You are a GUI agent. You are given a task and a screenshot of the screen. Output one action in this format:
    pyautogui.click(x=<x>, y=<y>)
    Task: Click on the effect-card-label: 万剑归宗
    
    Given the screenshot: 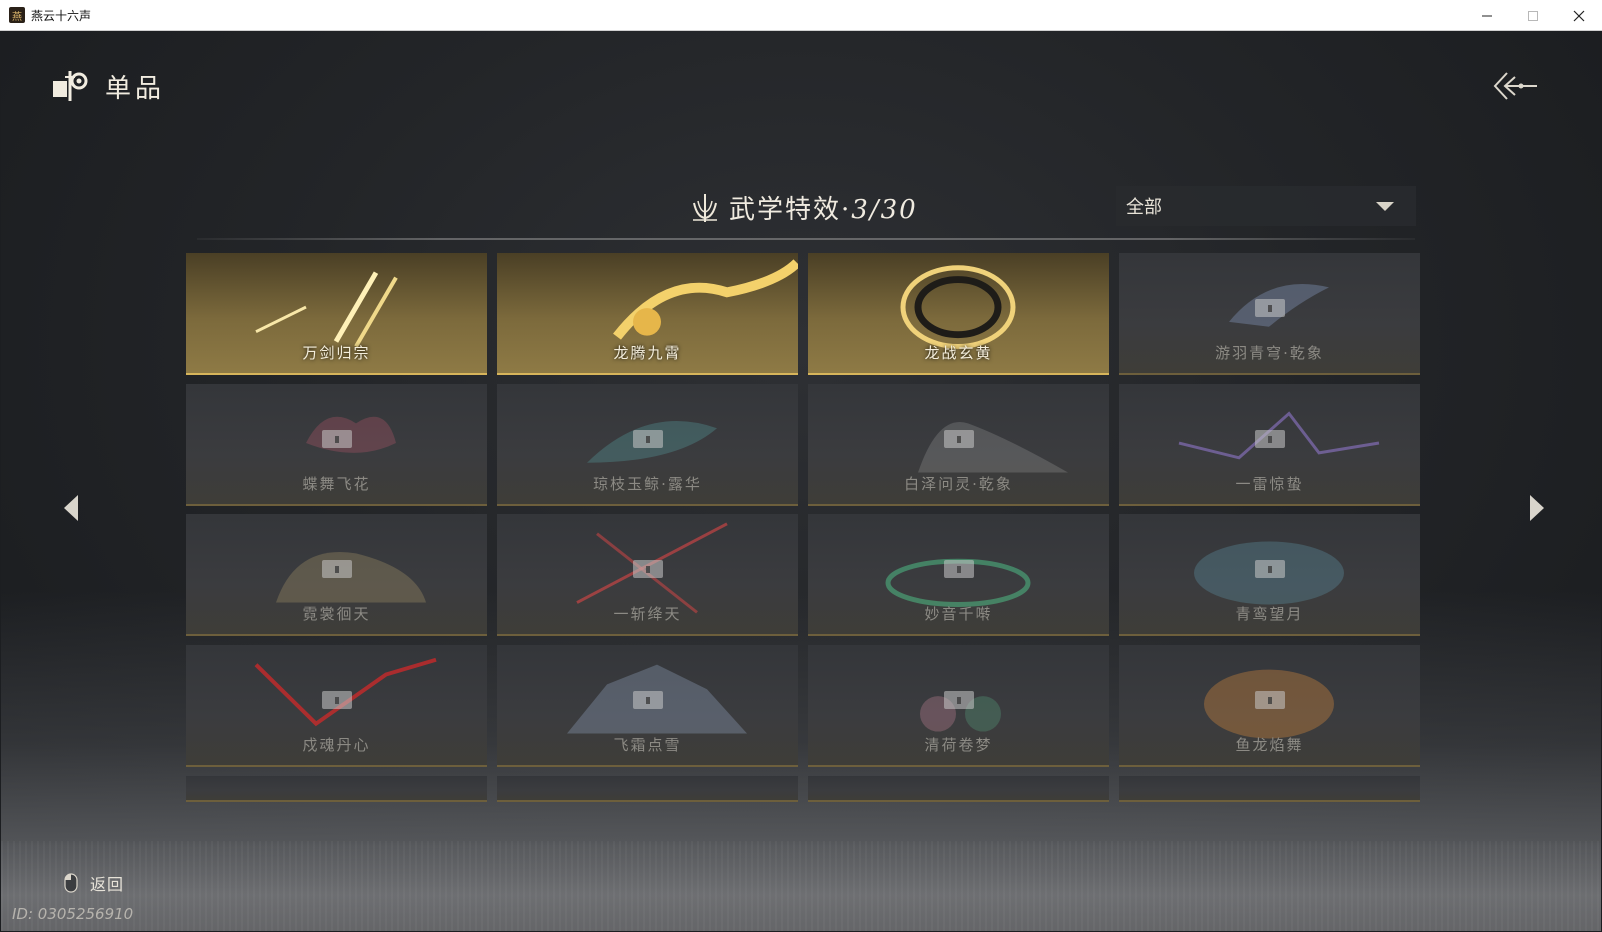 What is the action you would take?
    pyautogui.click(x=336, y=353)
    